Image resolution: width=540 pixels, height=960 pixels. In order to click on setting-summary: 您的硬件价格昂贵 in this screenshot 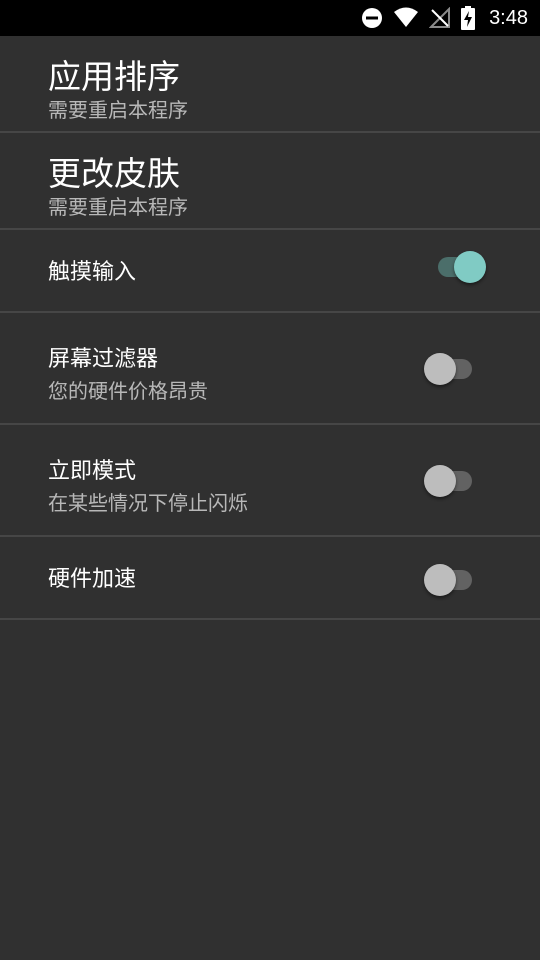, I will do `click(128, 391)`.